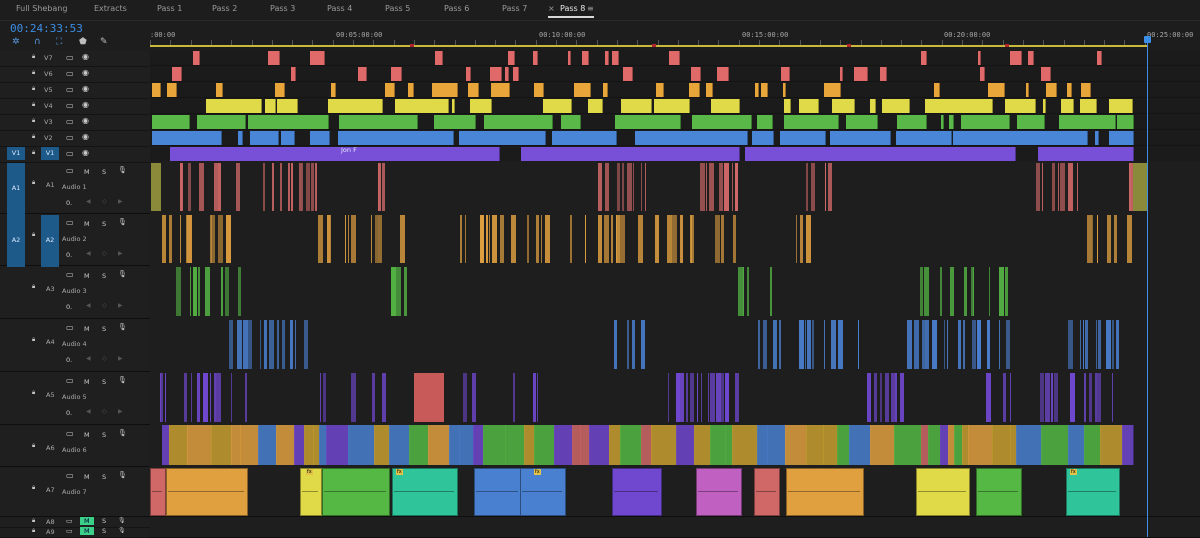  What do you see at coordinates (104, 224) in the screenshot?
I see `solo-button: S` at bounding box center [104, 224].